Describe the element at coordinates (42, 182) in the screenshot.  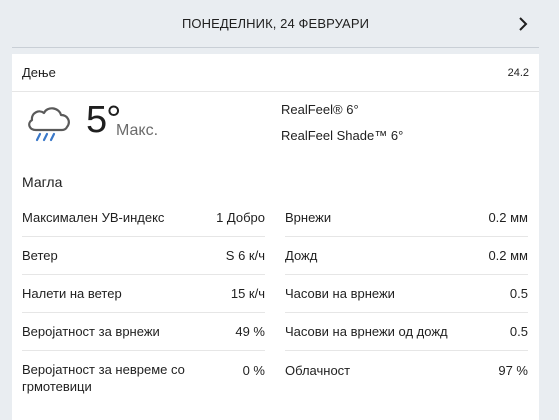
I see `weather-phrase: Магла` at that location.